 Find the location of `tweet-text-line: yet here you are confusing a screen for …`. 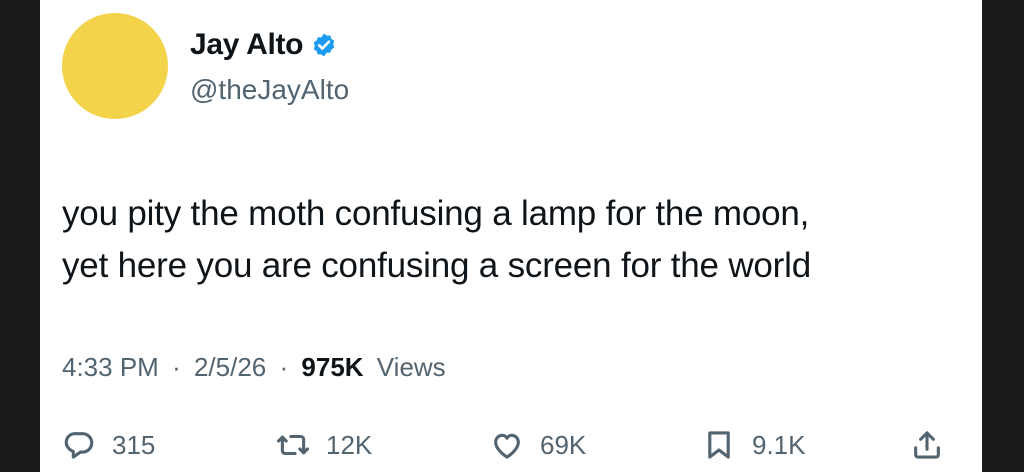

tweet-text-line: yet here you are confusing a screen for … is located at coordinates (436, 265).